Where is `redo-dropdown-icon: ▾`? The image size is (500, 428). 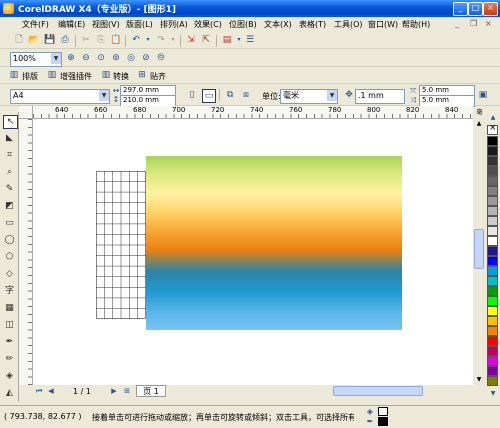
redo-dropdown-icon: ▾ is located at coordinates (173, 40).